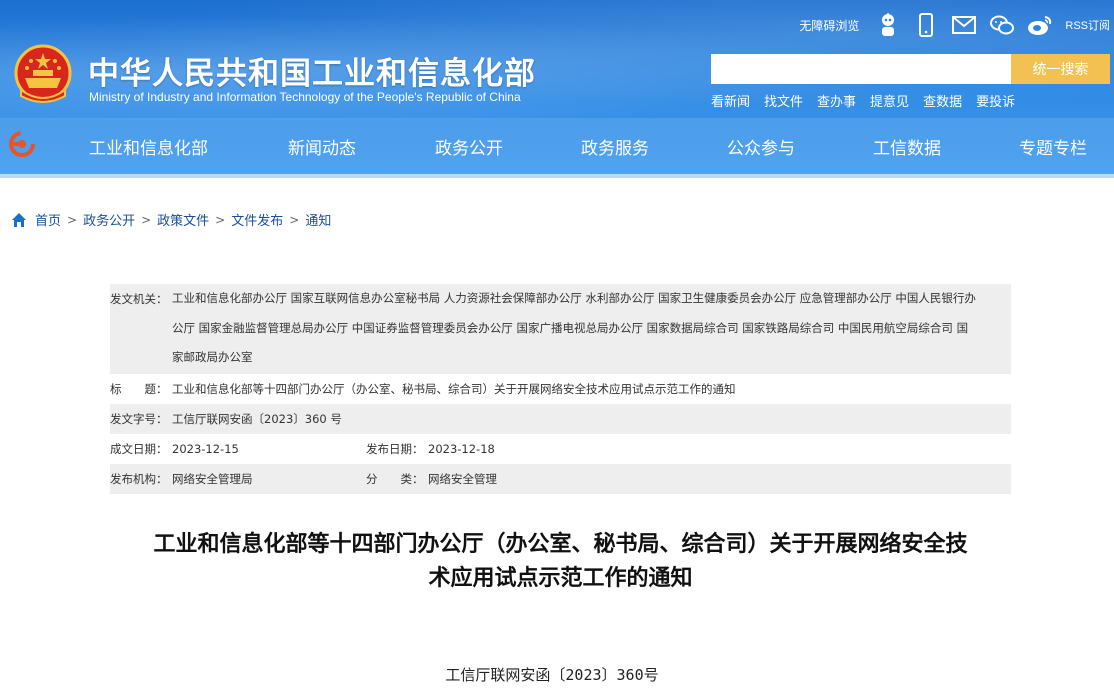 This screenshot has width=1114, height=693. I want to click on wechat-icon, so click(1002, 25).